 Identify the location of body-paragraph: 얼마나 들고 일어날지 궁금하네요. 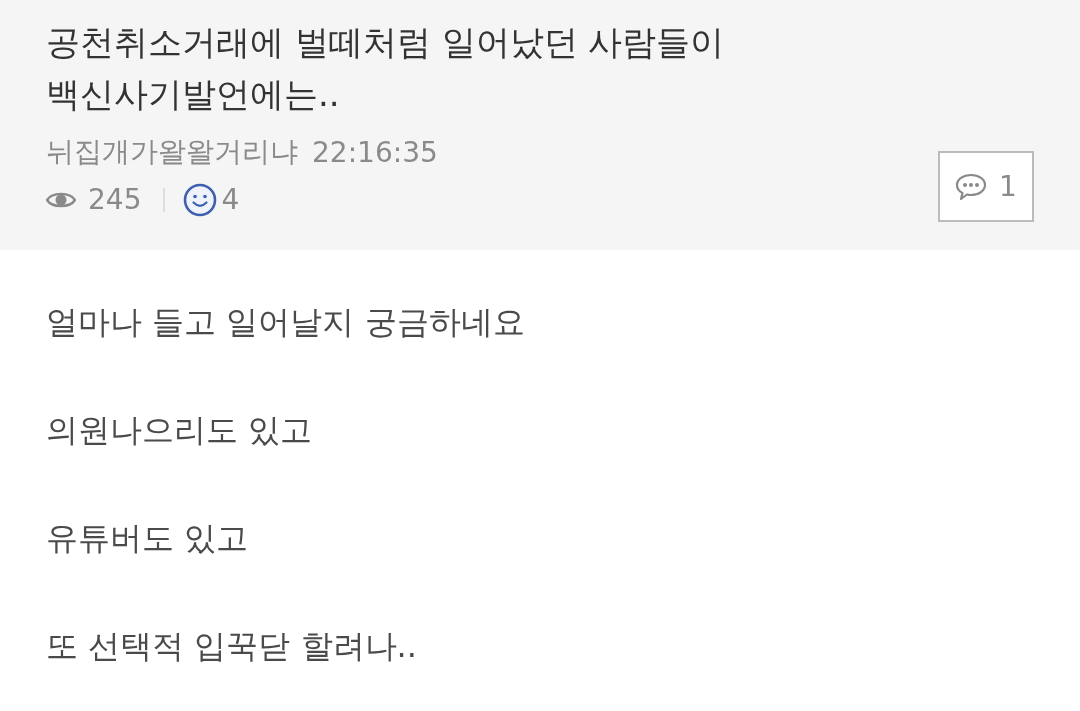
(285, 322).